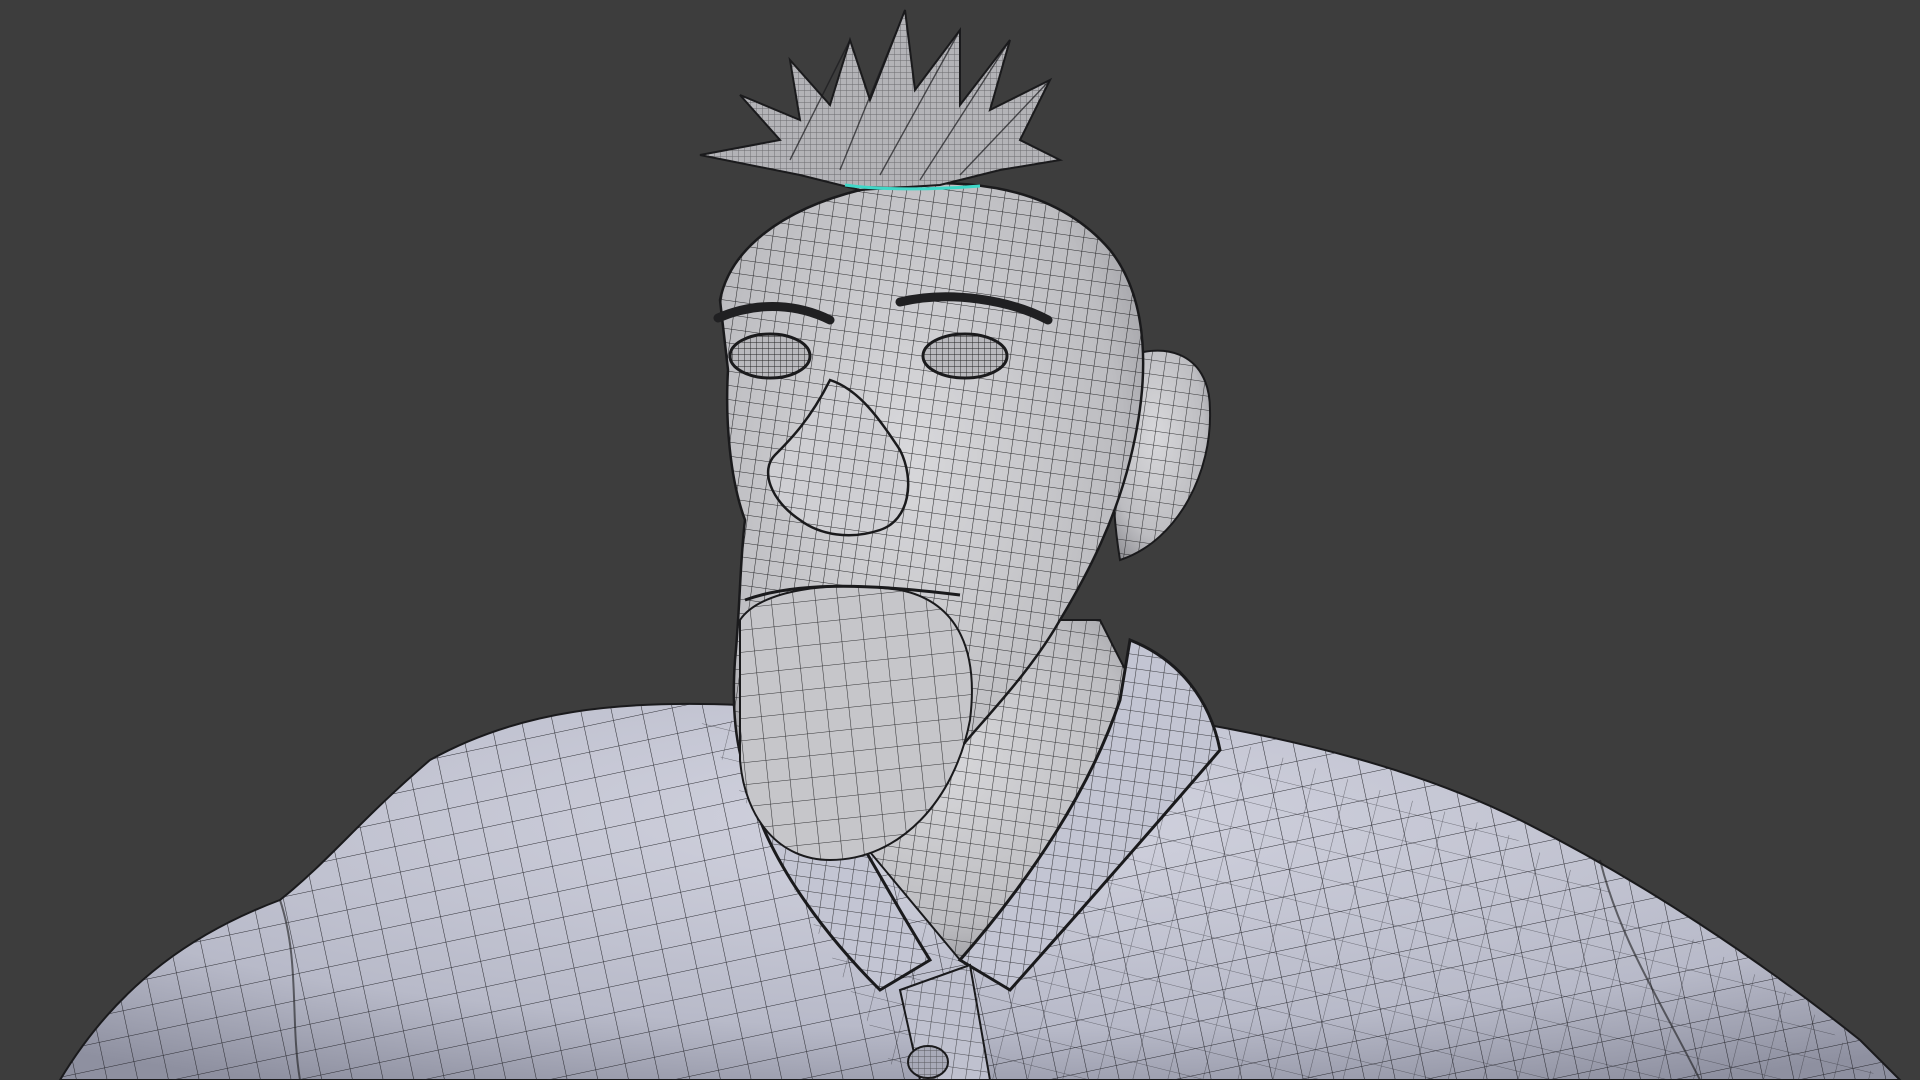  What do you see at coordinates (881, 100) in the screenshot?
I see `hair-spikes` at bounding box center [881, 100].